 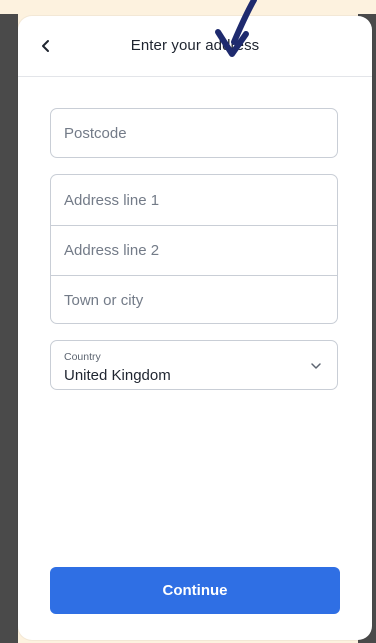 I want to click on page-title: Enter your address, so click(x=195, y=45).